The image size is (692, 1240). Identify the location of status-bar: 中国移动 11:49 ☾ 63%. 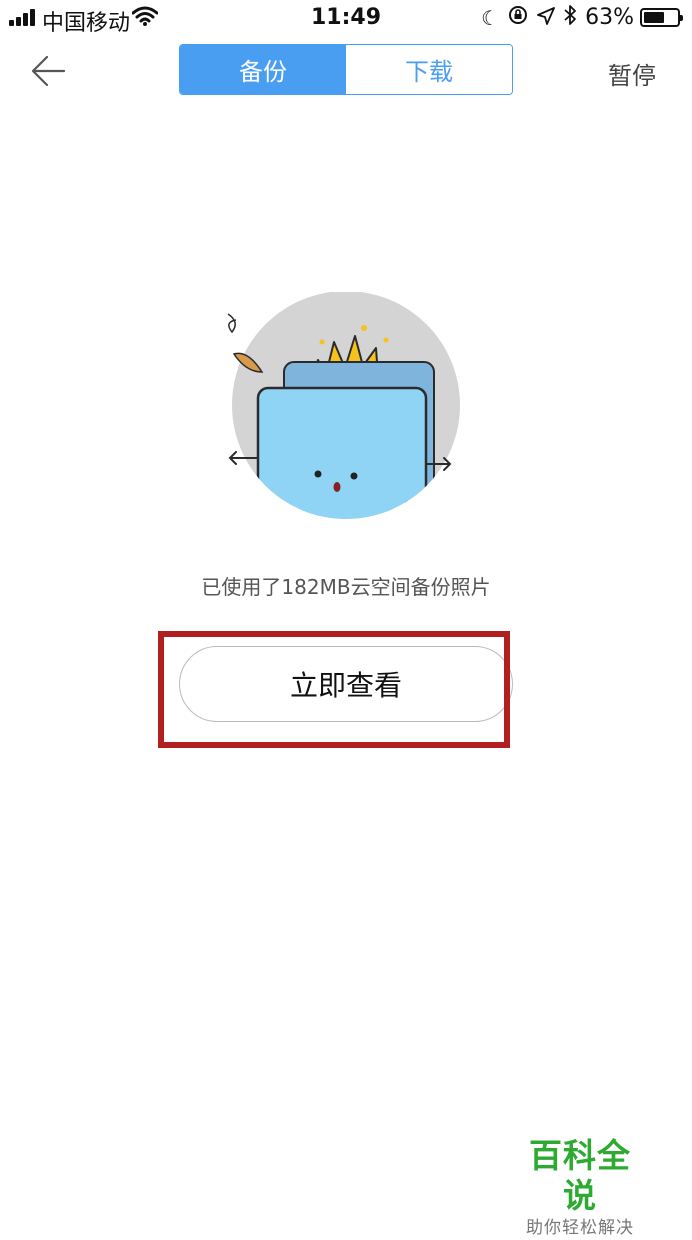
(346, 18).